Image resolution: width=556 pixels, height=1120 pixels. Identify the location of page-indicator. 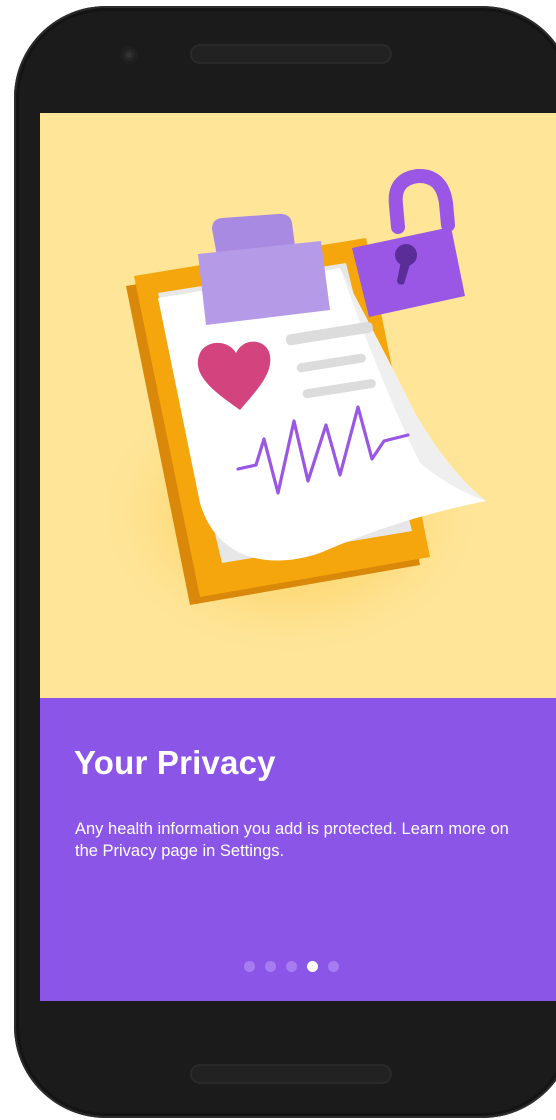
(291, 966).